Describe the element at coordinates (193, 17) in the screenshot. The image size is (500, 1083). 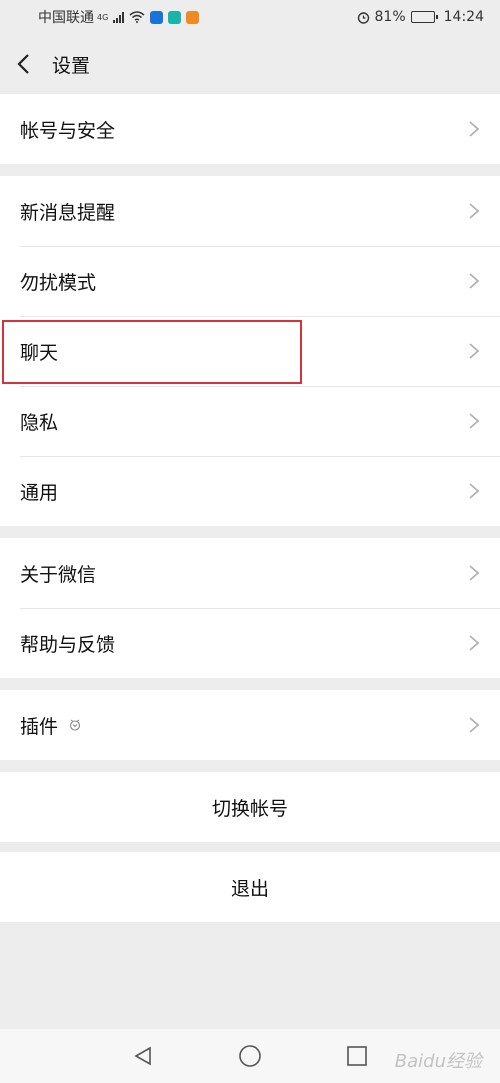
I see `app-notification-icon-orange` at that location.